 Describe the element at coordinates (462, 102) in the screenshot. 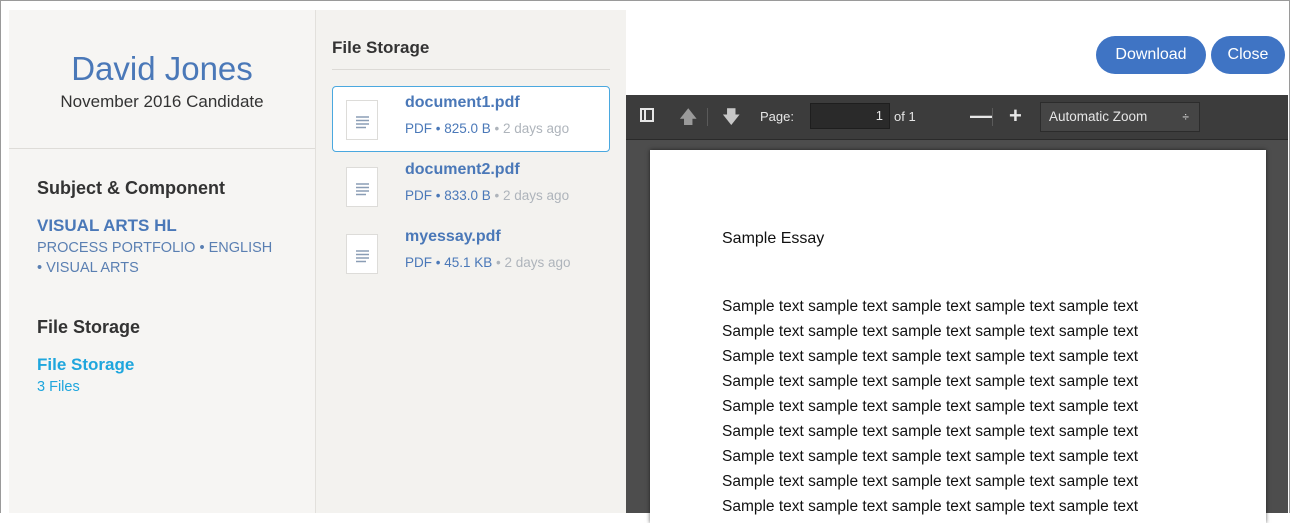

I see `file-name: document1.pdf` at that location.